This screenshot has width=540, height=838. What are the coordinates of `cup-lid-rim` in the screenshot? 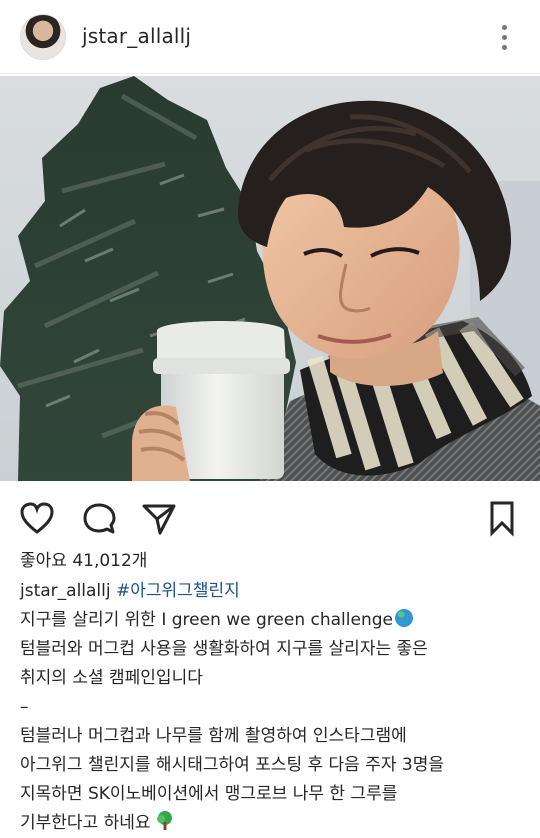 It's located at (221, 366).